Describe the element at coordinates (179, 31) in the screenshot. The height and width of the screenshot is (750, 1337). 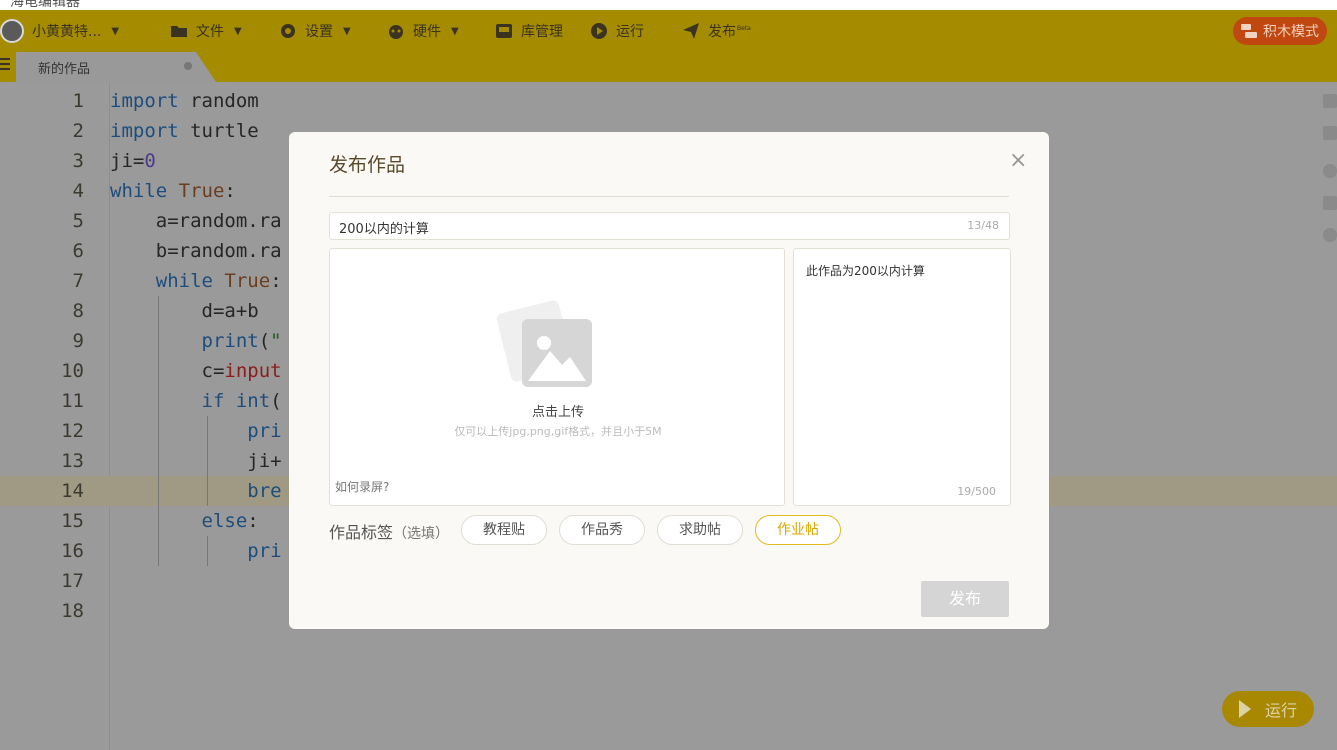
I see `folder-icon` at that location.